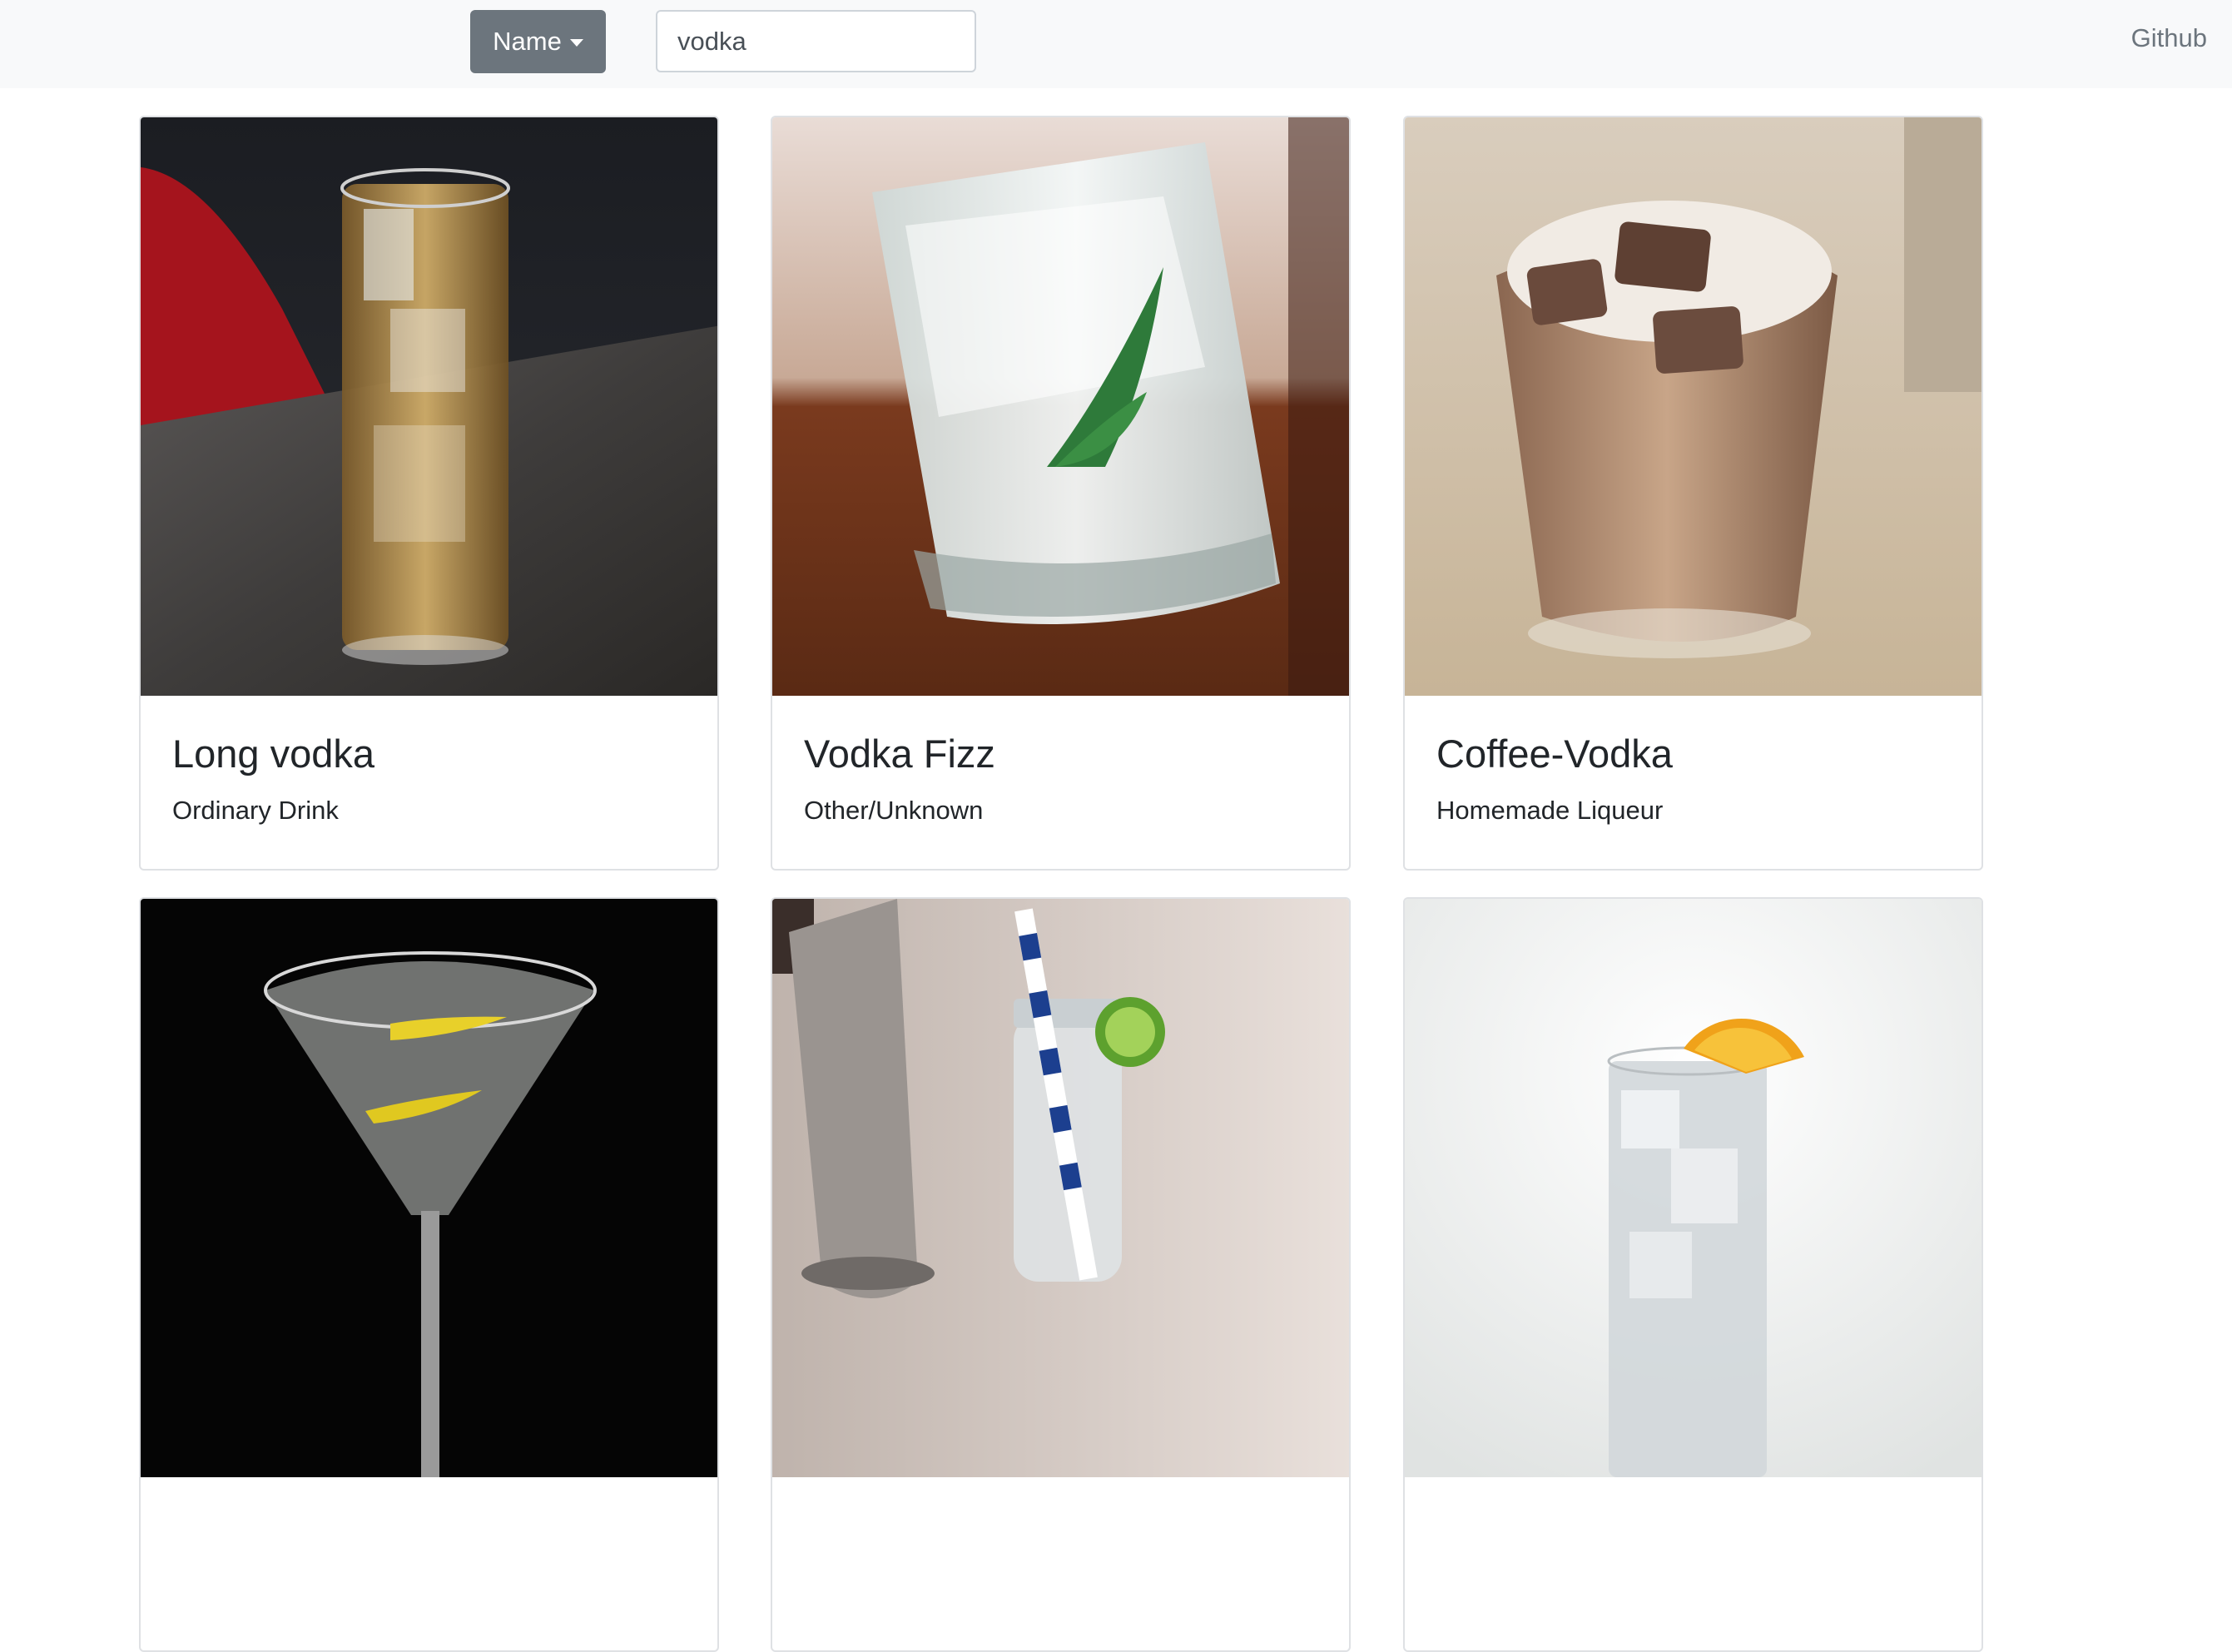  I want to click on drink-title: Long vodka, so click(273, 754).